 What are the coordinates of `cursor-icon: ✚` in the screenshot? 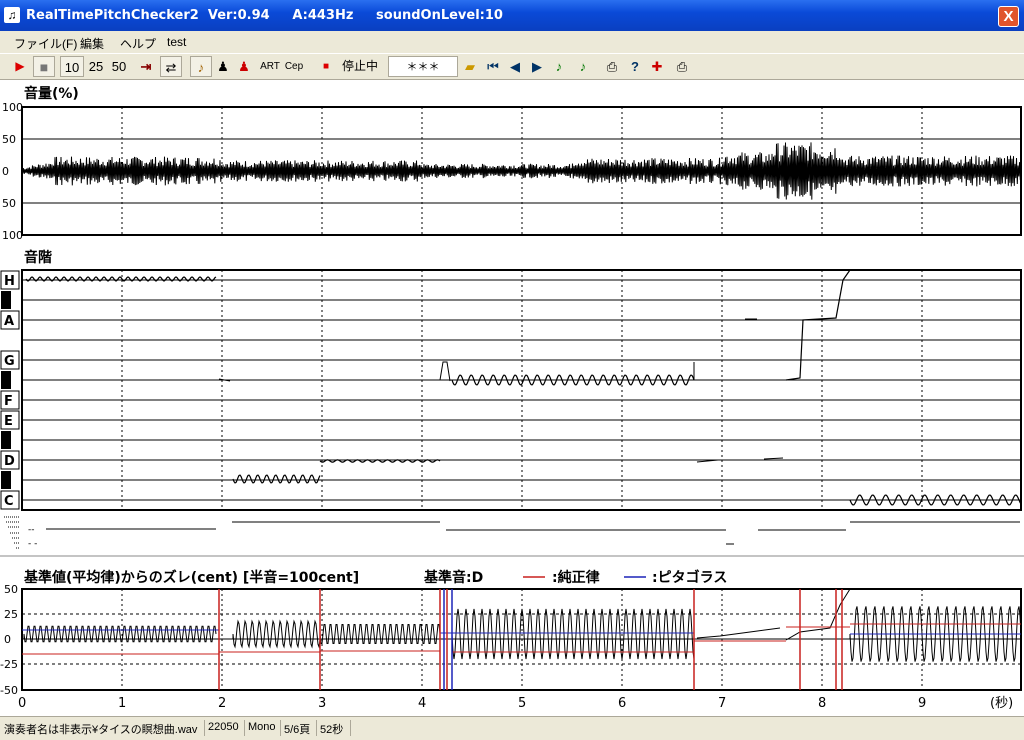 It's located at (657, 66).